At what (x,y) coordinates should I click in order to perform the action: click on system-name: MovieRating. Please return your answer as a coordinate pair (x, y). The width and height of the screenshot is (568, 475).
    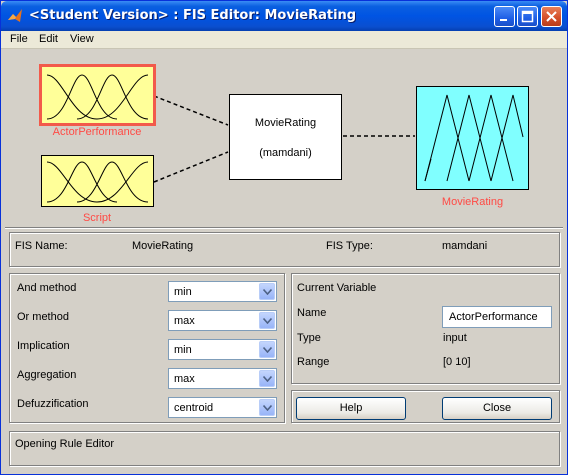
    Looking at the image, I should click on (285, 123).